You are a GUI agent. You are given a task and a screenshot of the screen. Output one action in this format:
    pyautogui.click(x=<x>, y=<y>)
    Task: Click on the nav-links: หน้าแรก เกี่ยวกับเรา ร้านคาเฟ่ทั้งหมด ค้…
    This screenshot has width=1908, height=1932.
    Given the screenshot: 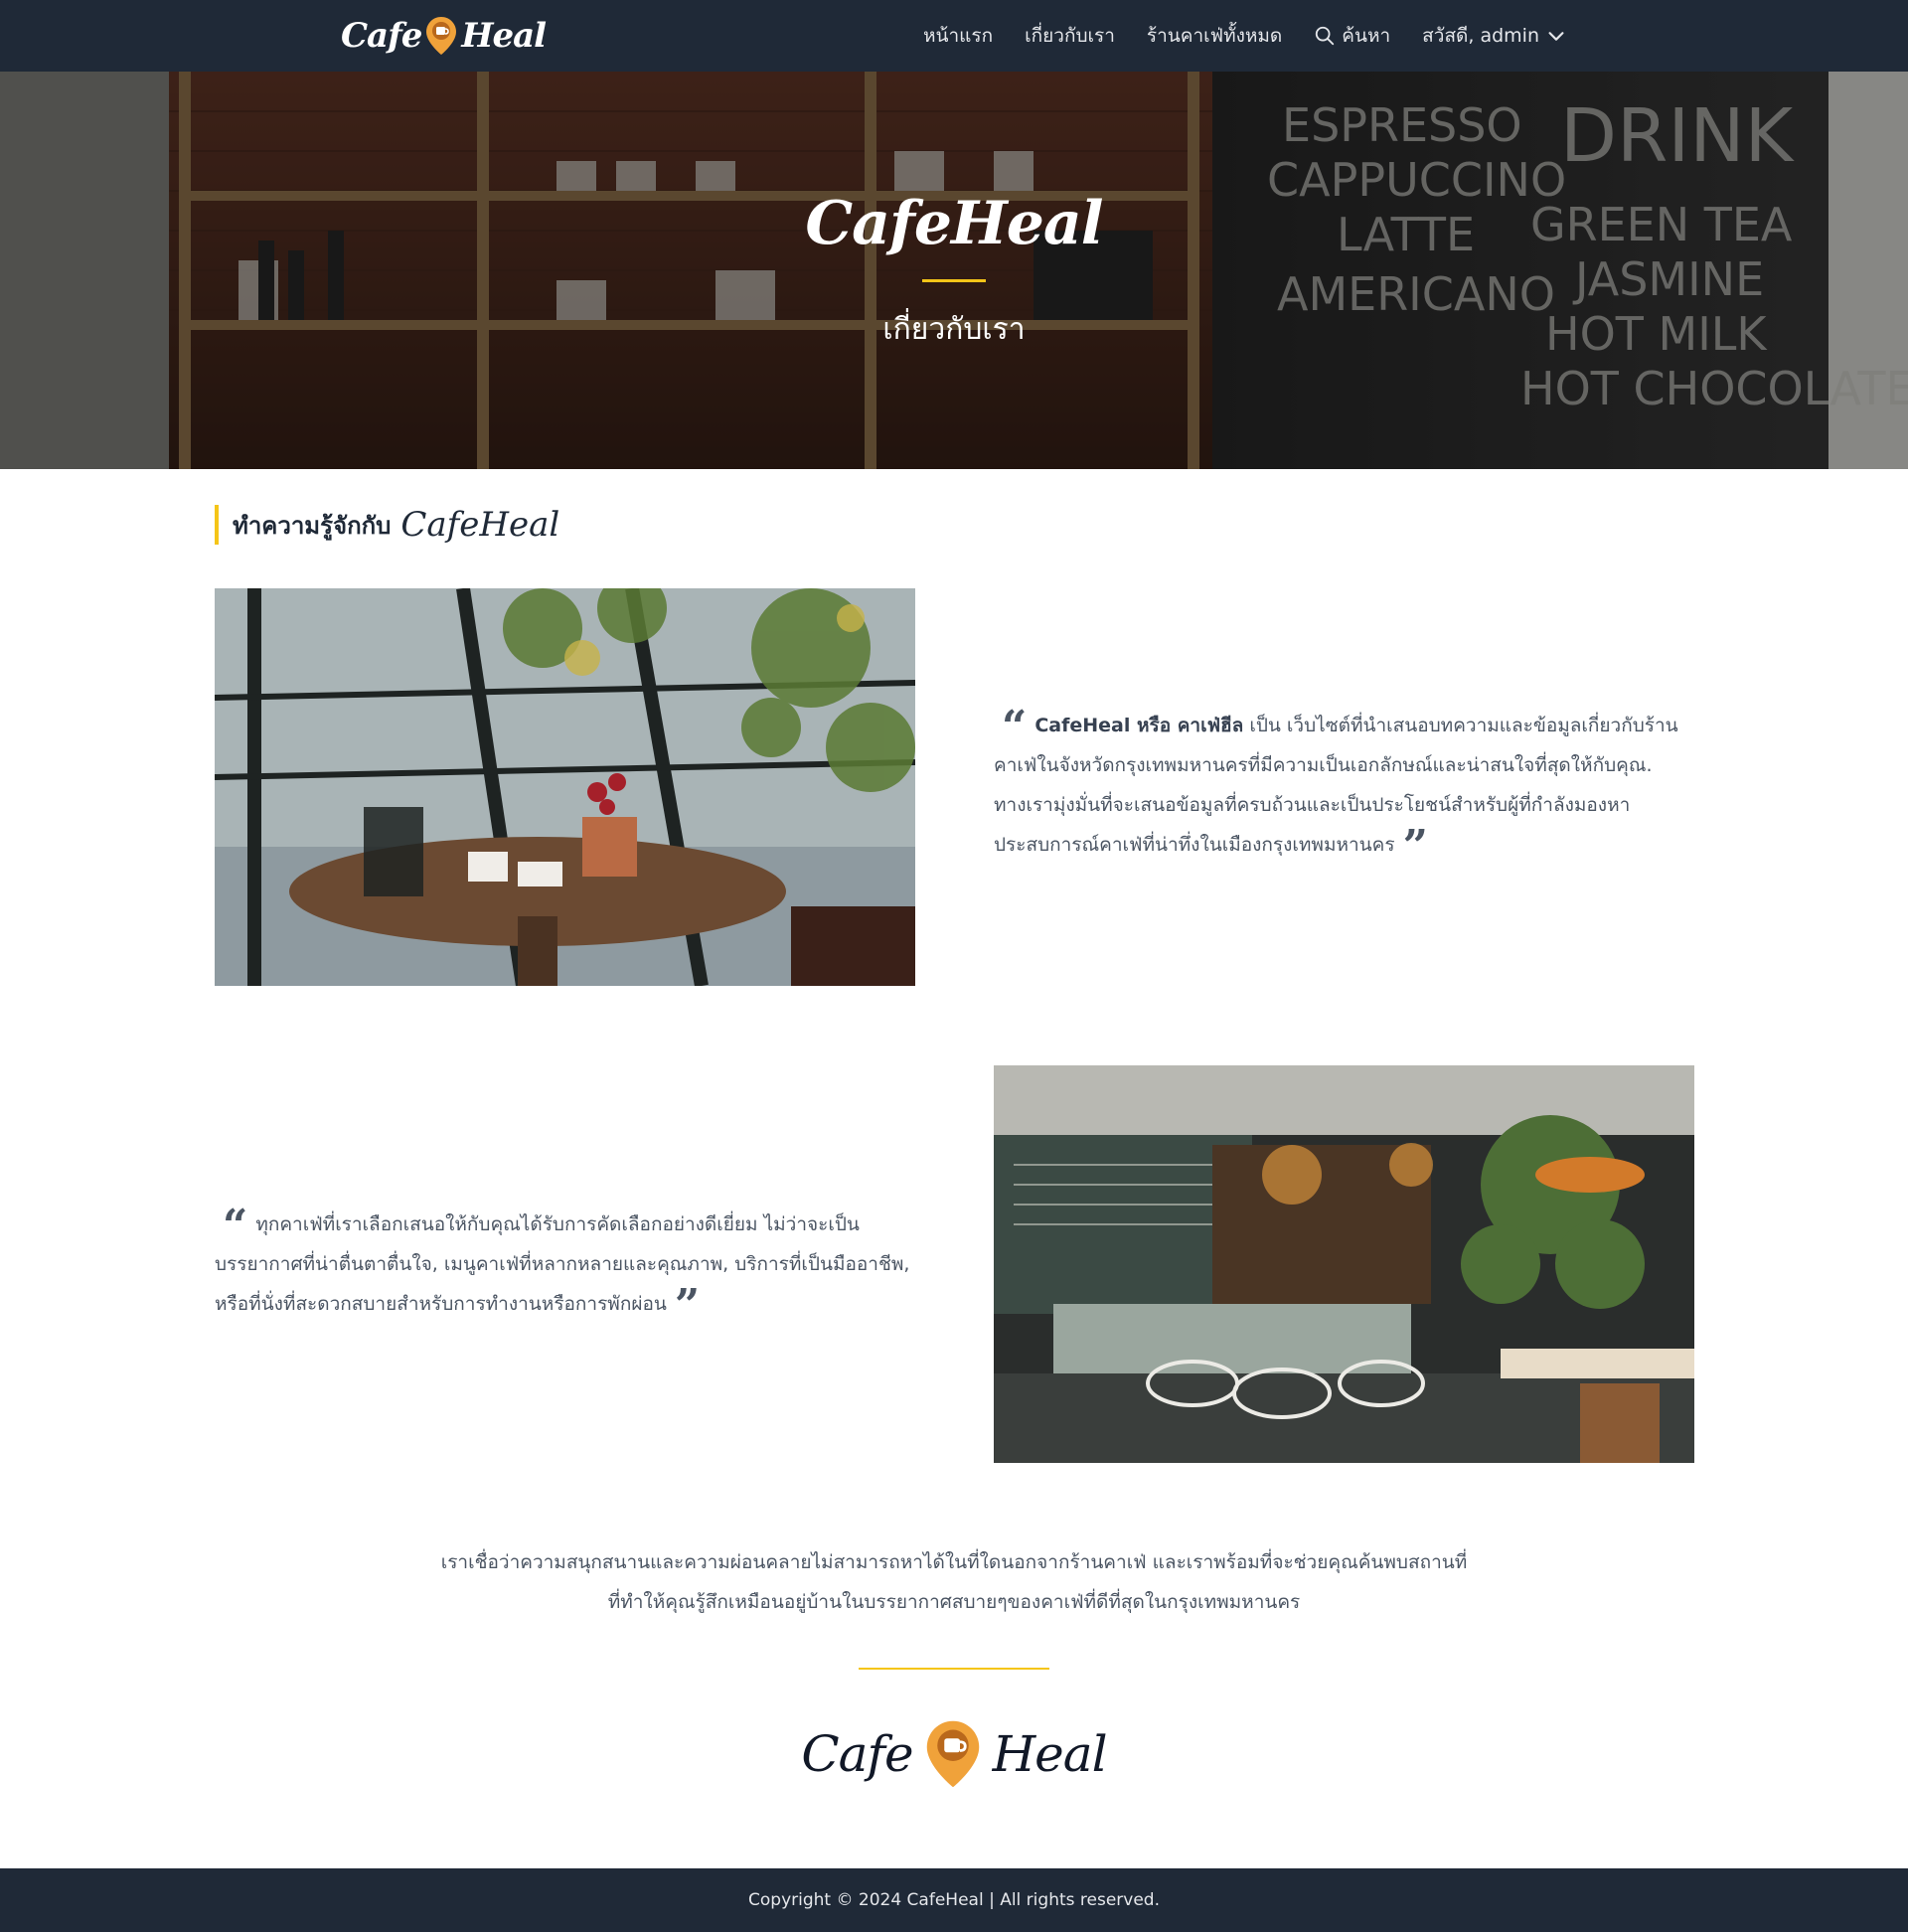 What is the action you would take?
    pyautogui.click(x=1245, y=36)
    